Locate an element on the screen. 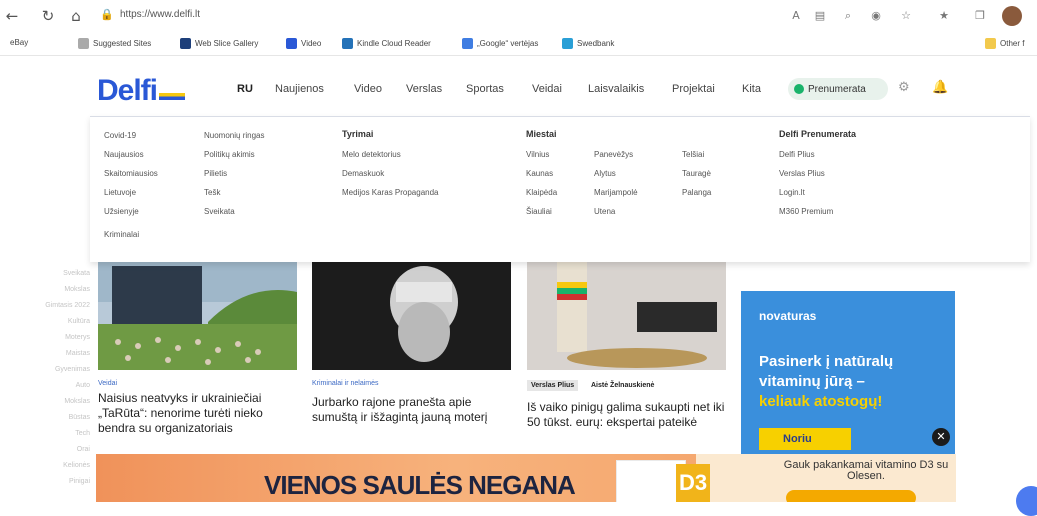 The height and width of the screenshot is (516, 1037). bookmark-ebay: eBay is located at coordinates (19, 42).